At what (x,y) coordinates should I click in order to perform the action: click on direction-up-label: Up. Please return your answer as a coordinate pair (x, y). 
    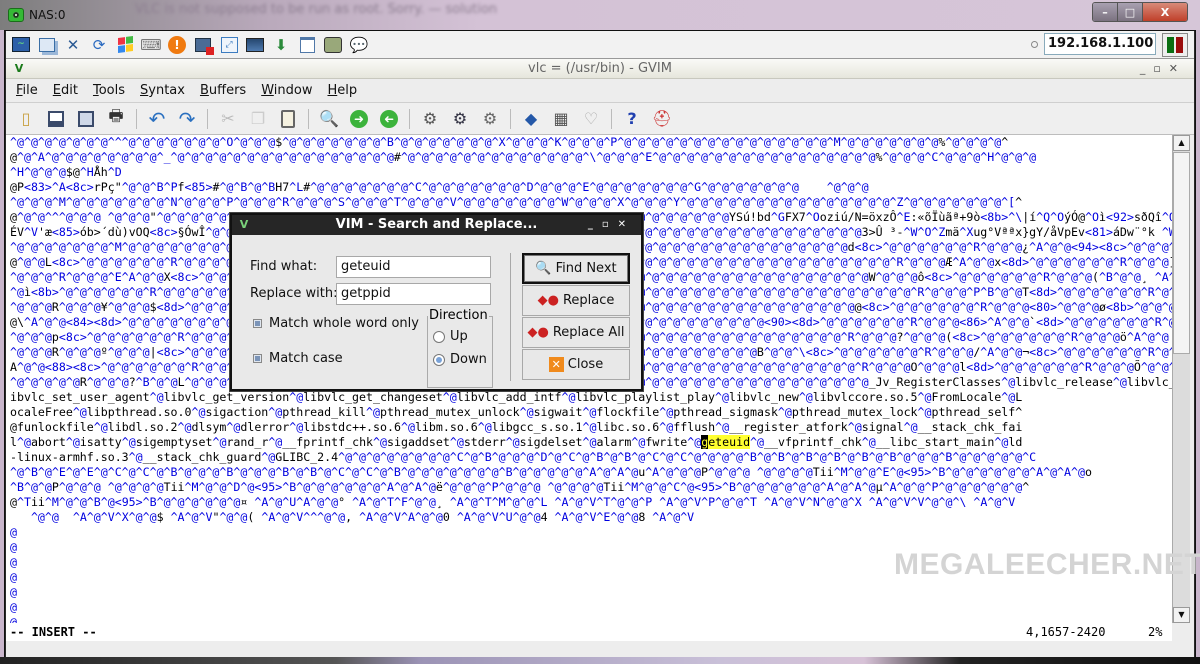
    Looking at the image, I should click on (459, 336).